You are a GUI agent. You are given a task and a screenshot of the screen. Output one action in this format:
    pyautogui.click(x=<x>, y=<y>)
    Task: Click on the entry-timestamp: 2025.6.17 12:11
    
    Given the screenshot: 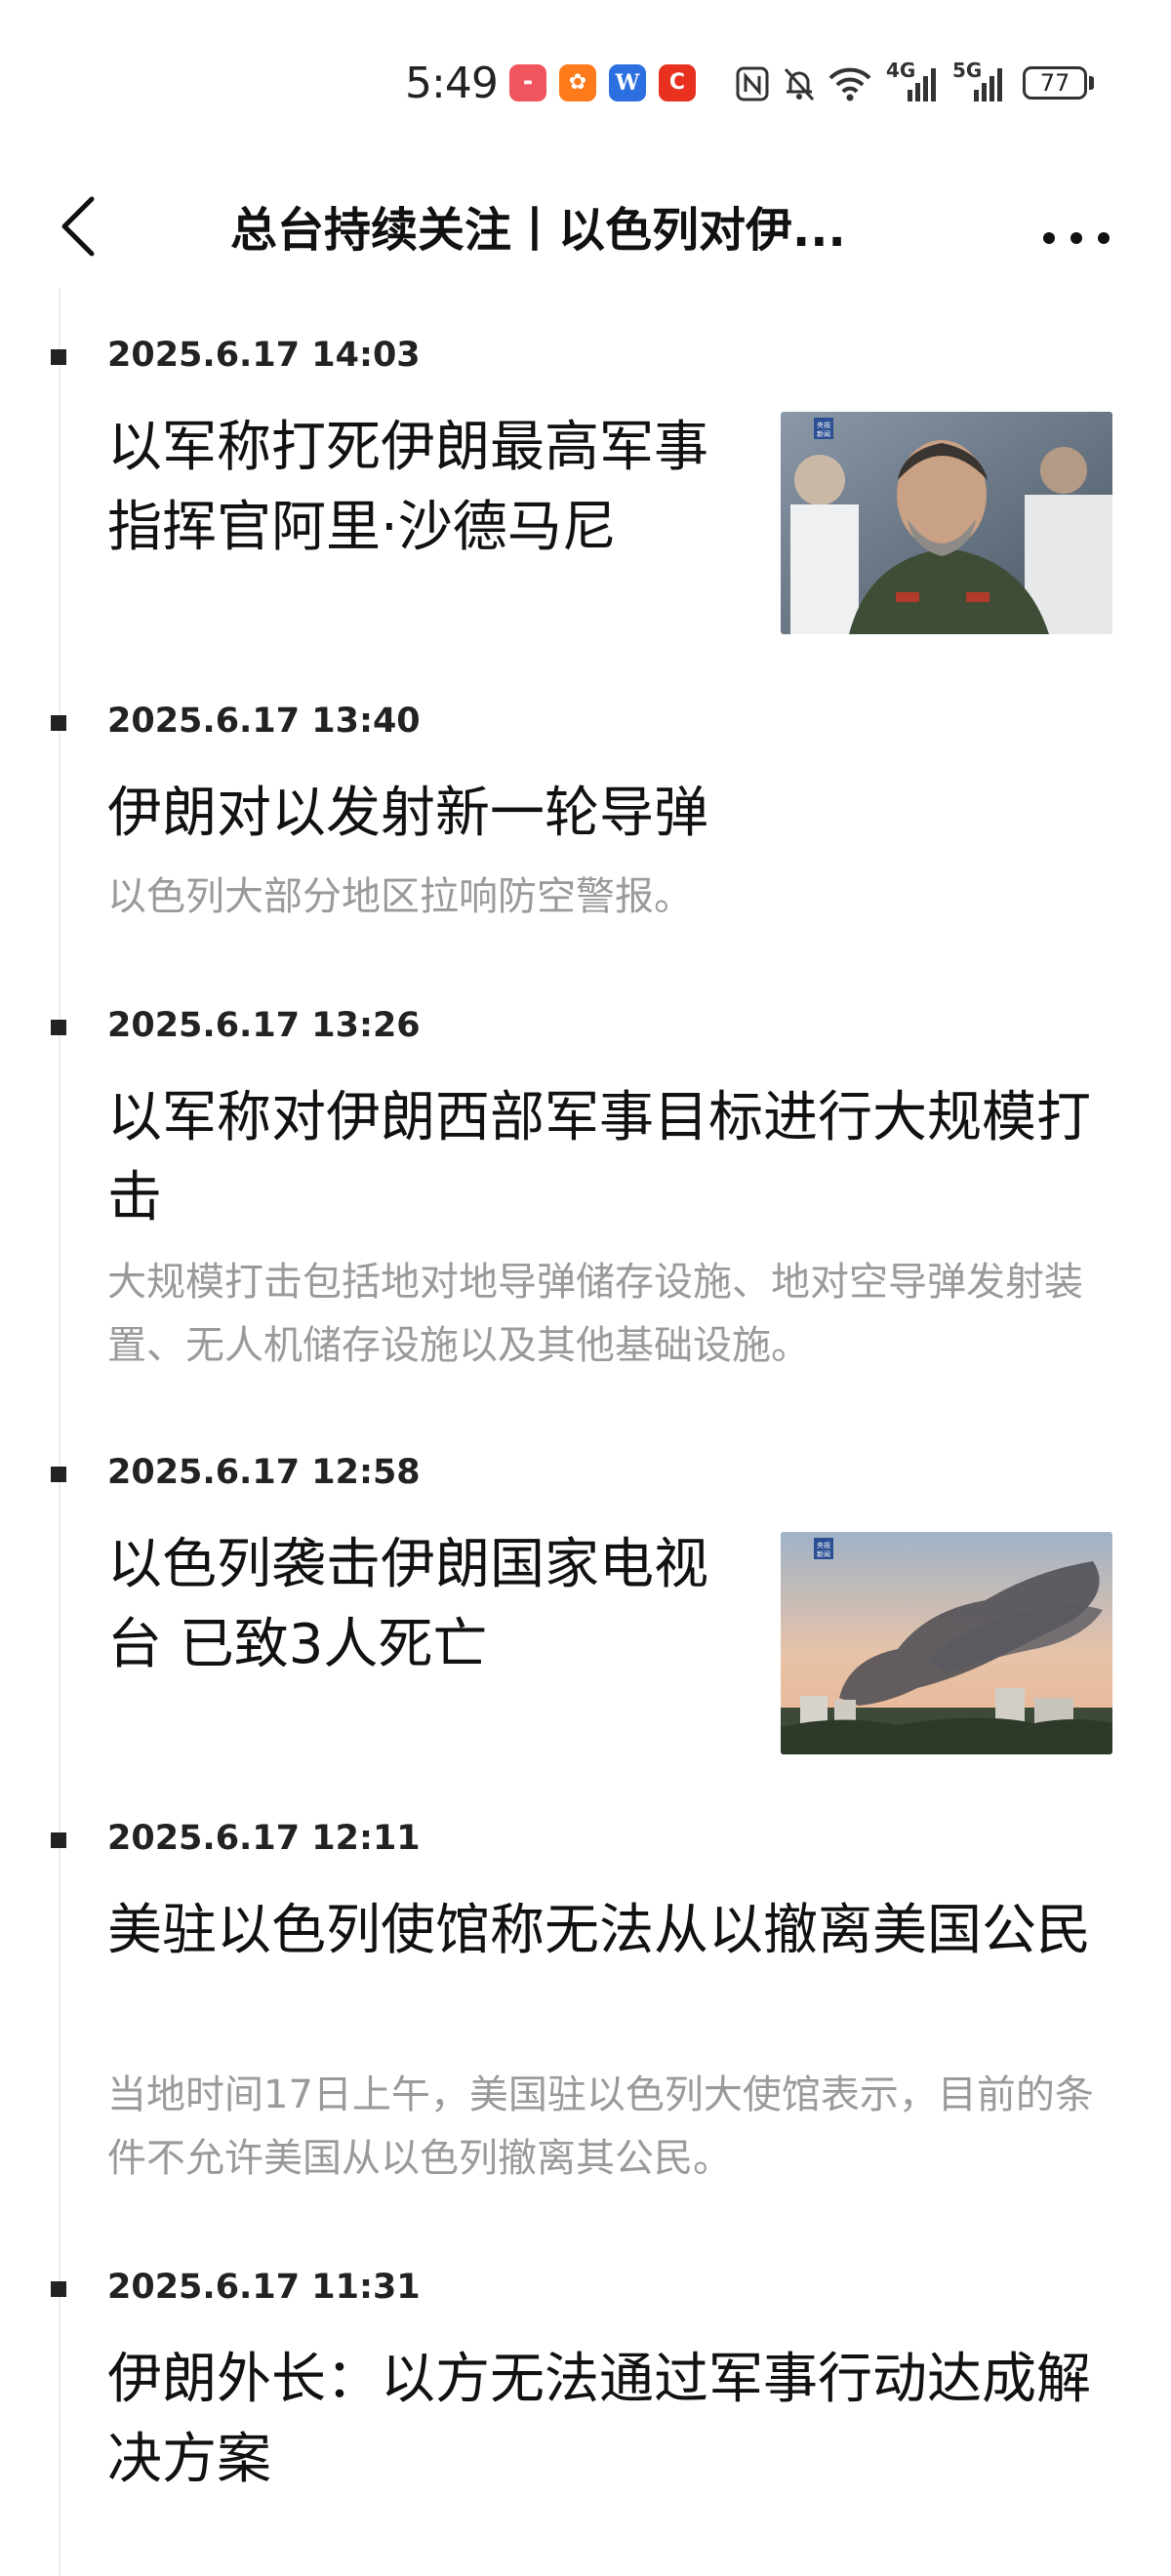 What is the action you would take?
    pyautogui.click(x=264, y=1838)
    